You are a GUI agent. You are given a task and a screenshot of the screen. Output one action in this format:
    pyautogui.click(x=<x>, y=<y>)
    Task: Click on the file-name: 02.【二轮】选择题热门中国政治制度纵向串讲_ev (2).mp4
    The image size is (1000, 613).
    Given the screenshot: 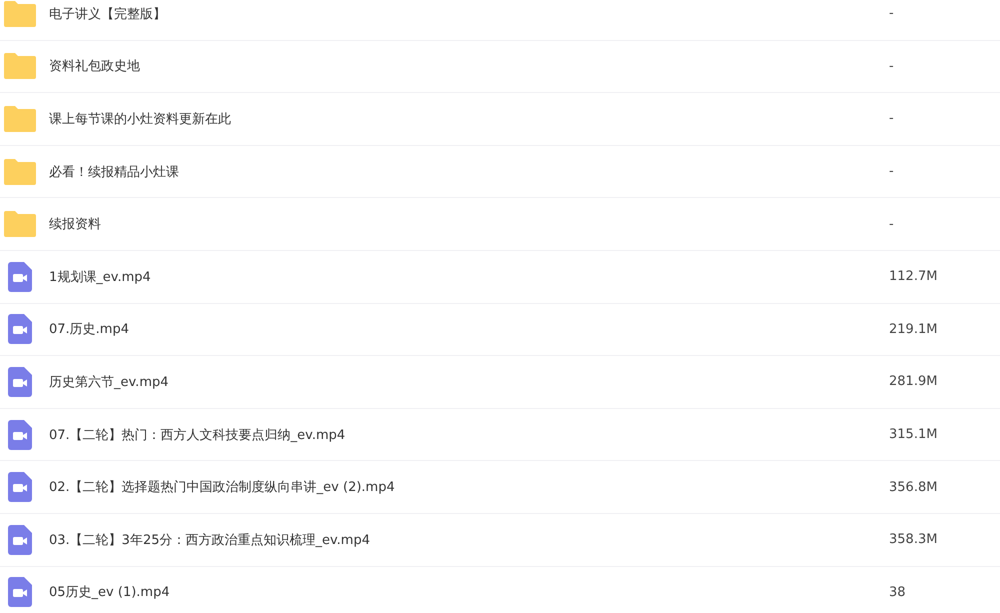 What is the action you would take?
    pyautogui.click(x=222, y=487)
    